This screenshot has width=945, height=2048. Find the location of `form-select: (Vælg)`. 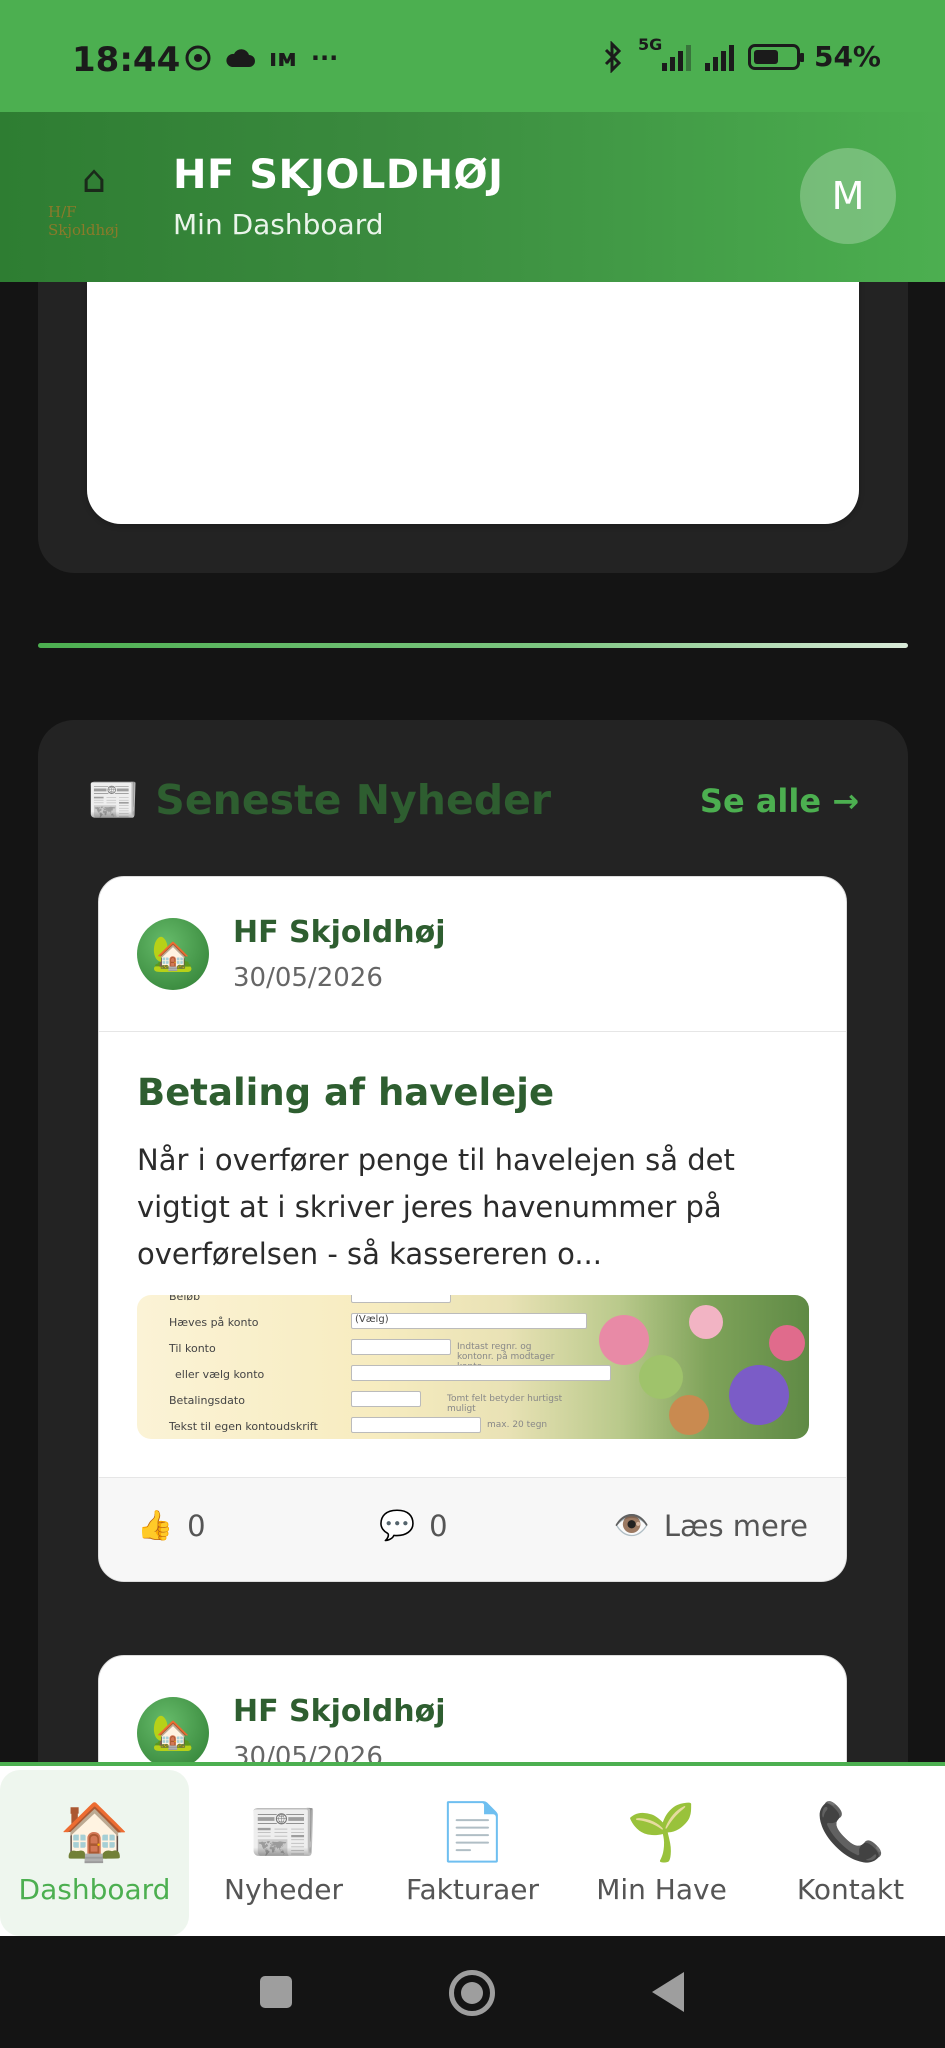

form-select: (Vælg) is located at coordinates (469, 1321).